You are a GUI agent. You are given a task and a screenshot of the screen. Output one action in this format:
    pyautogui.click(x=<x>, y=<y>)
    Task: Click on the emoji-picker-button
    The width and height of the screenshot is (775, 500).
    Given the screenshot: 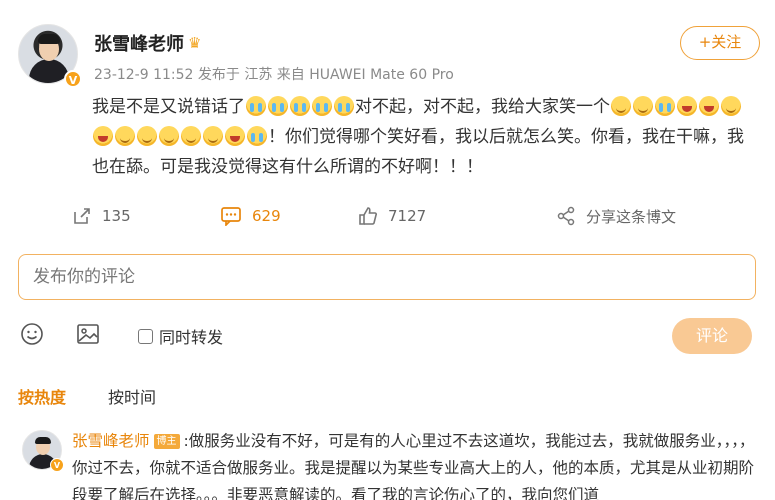 What is the action you would take?
    pyautogui.click(x=32, y=336)
    